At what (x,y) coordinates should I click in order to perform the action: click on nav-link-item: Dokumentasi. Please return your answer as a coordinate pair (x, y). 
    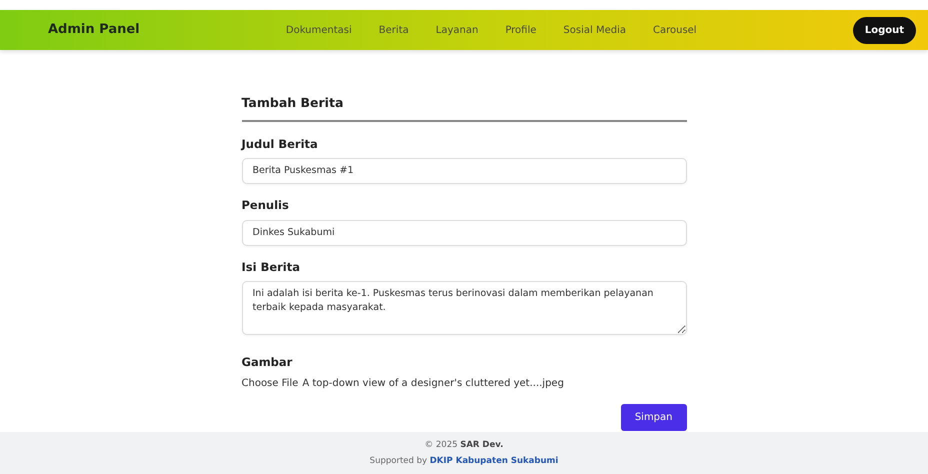
    Looking at the image, I should click on (319, 30).